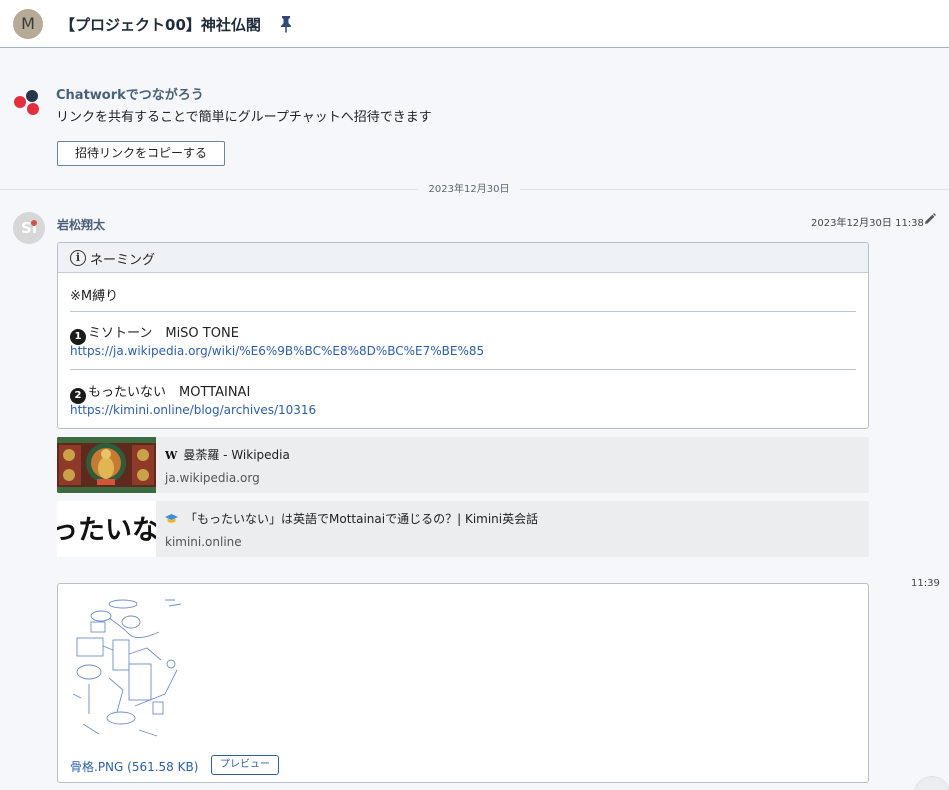 This screenshot has width=949, height=790. I want to click on message-time: 11:39, so click(925, 583).